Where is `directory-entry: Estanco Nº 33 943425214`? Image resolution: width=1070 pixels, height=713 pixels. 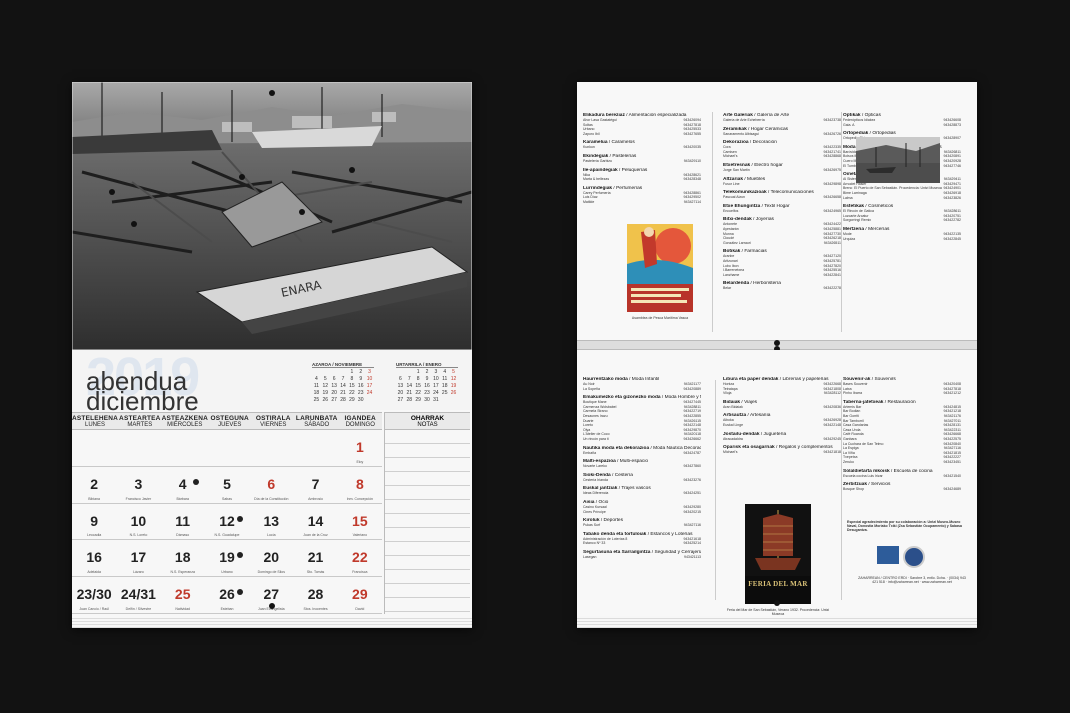 directory-entry: Estanco Nº 33 943425214 is located at coordinates (642, 543).